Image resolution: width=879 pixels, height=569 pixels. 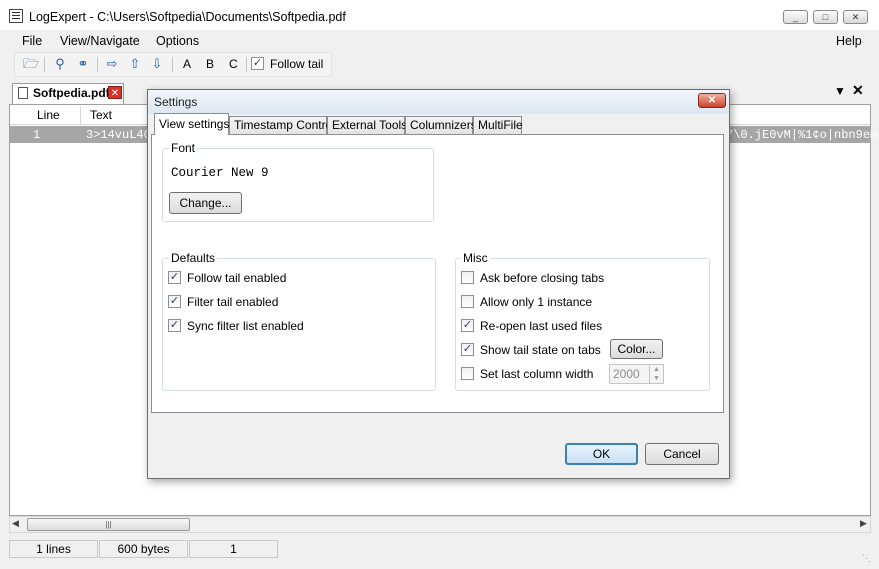 What do you see at coordinates (48, 115) in the screenshot?
I see `column-header-line: Line` at bounding box center [48, 115].